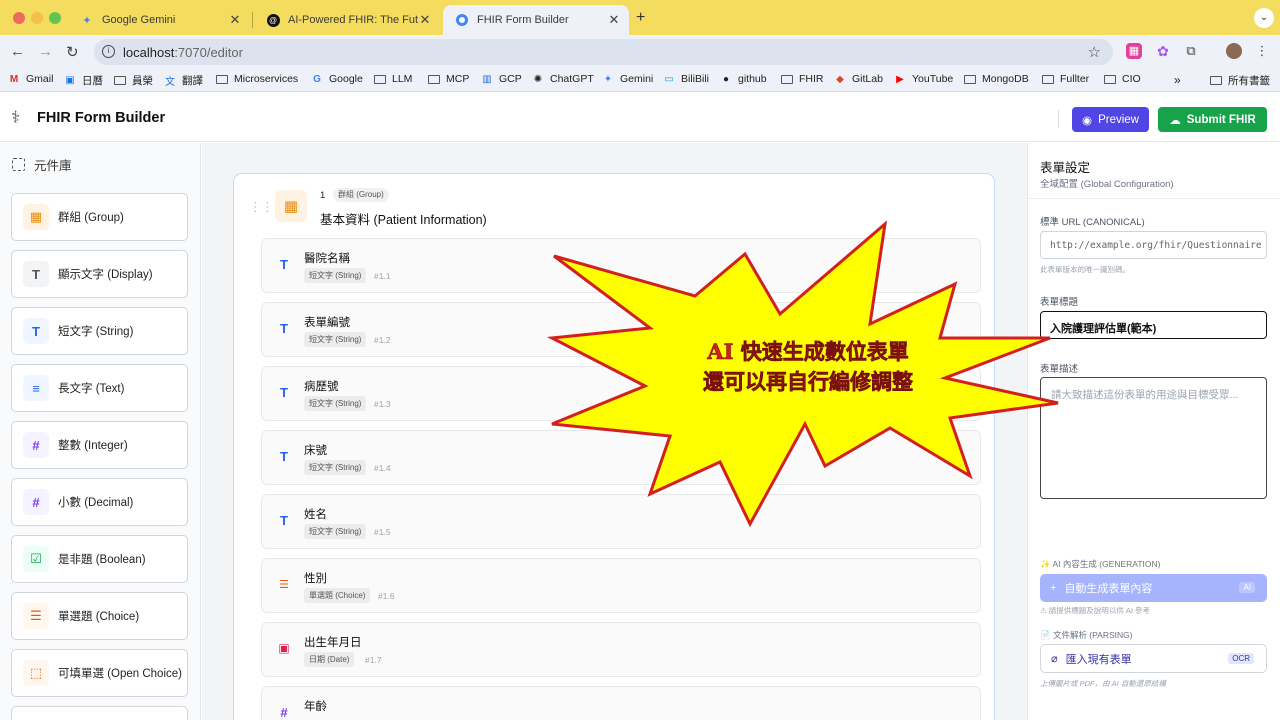 This screenshot has height=720, width=1280. What do you see at coordinates (1212, 119) in the screenshot?
I see `submit-fhir-button: ☁ Submit FHIR` at bounding box center [1212, 119].